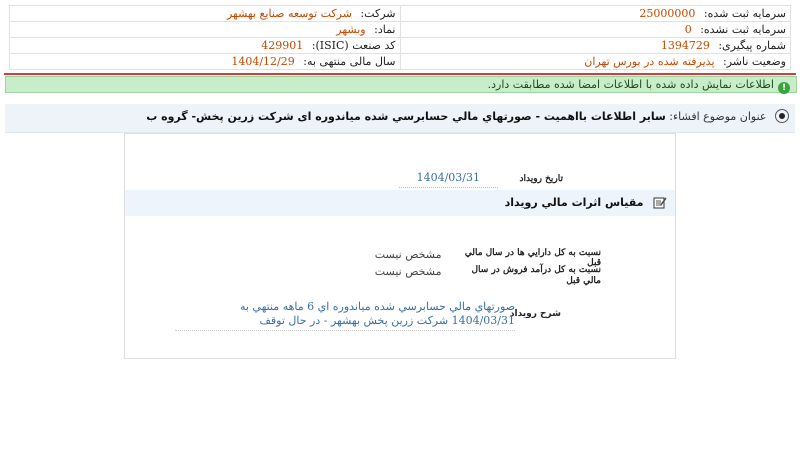 The height and width of the screenshot is (450, 800). What do you see at coordinates (536, 275) in the screenshot?
I see `sales-ratio-label: نسبت به کل درآمد فروش در سال مالي قبل` at bounding box center [536, 275].